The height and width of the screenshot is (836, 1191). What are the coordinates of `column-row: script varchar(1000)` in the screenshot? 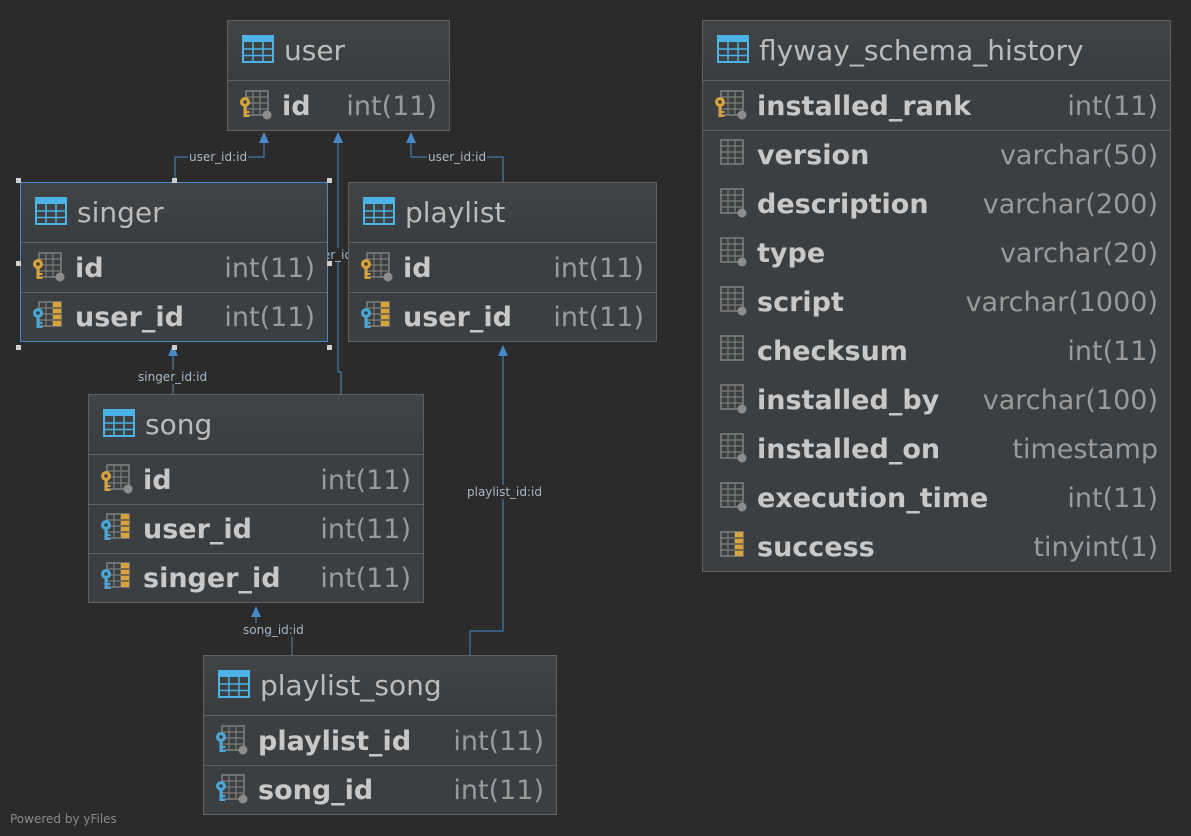 It's located at (936, 301).